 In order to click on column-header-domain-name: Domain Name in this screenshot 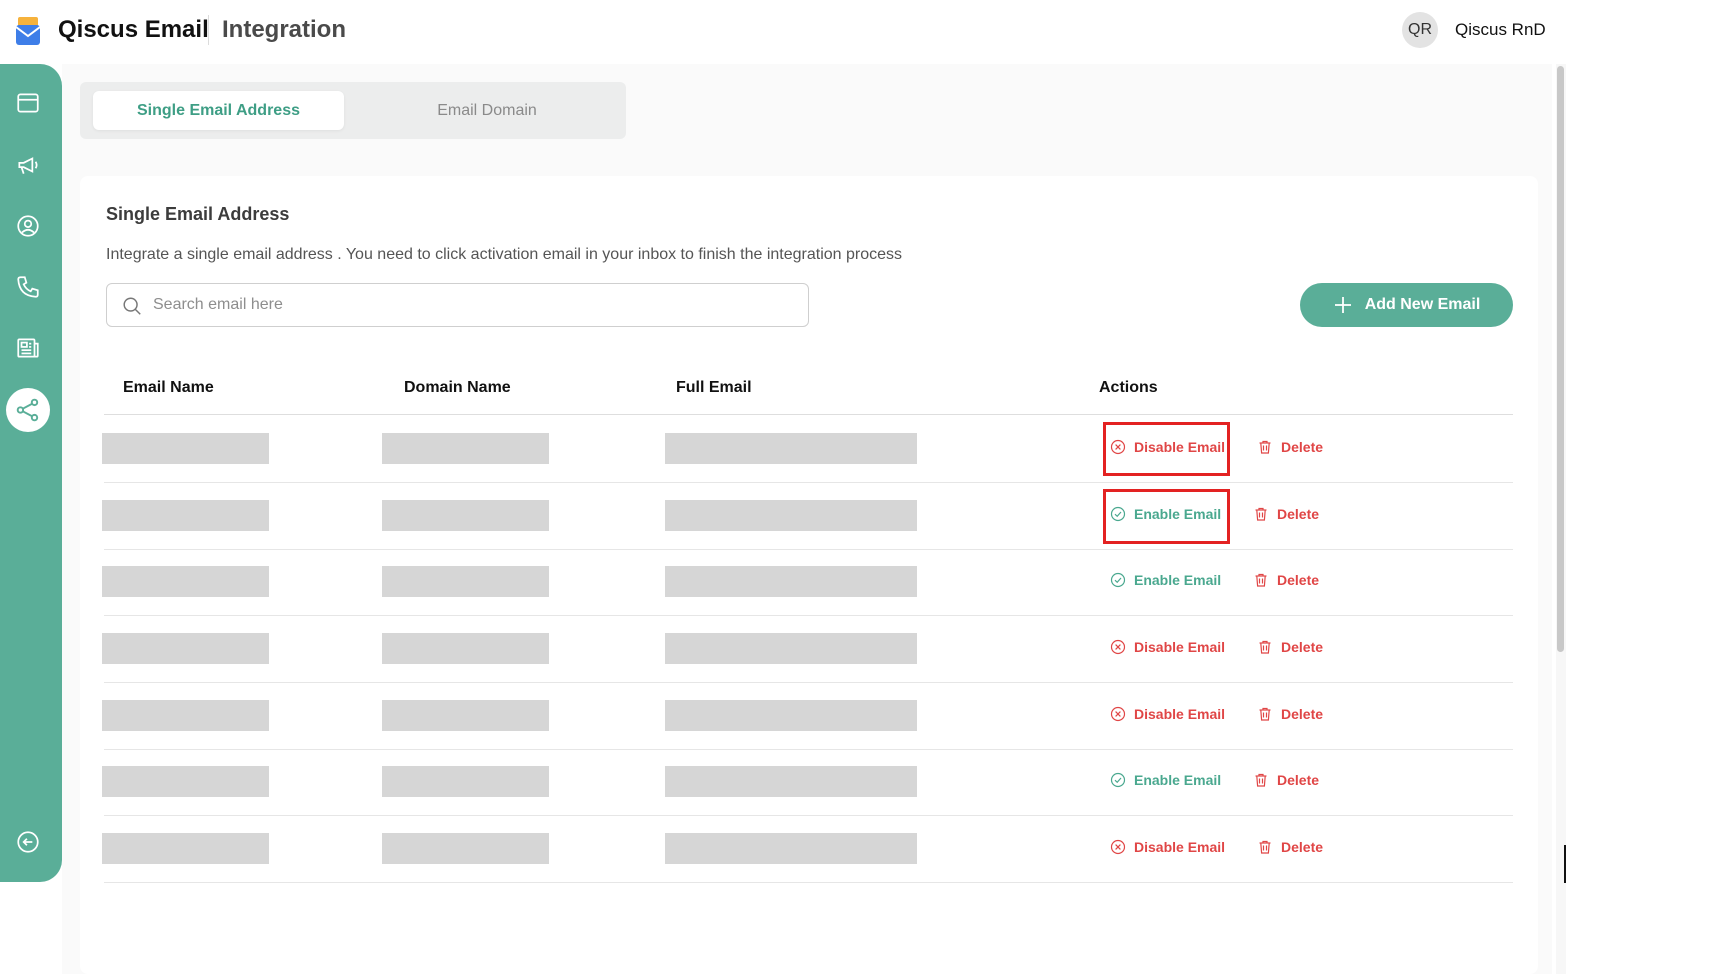, I will do `click(457, 387)`.